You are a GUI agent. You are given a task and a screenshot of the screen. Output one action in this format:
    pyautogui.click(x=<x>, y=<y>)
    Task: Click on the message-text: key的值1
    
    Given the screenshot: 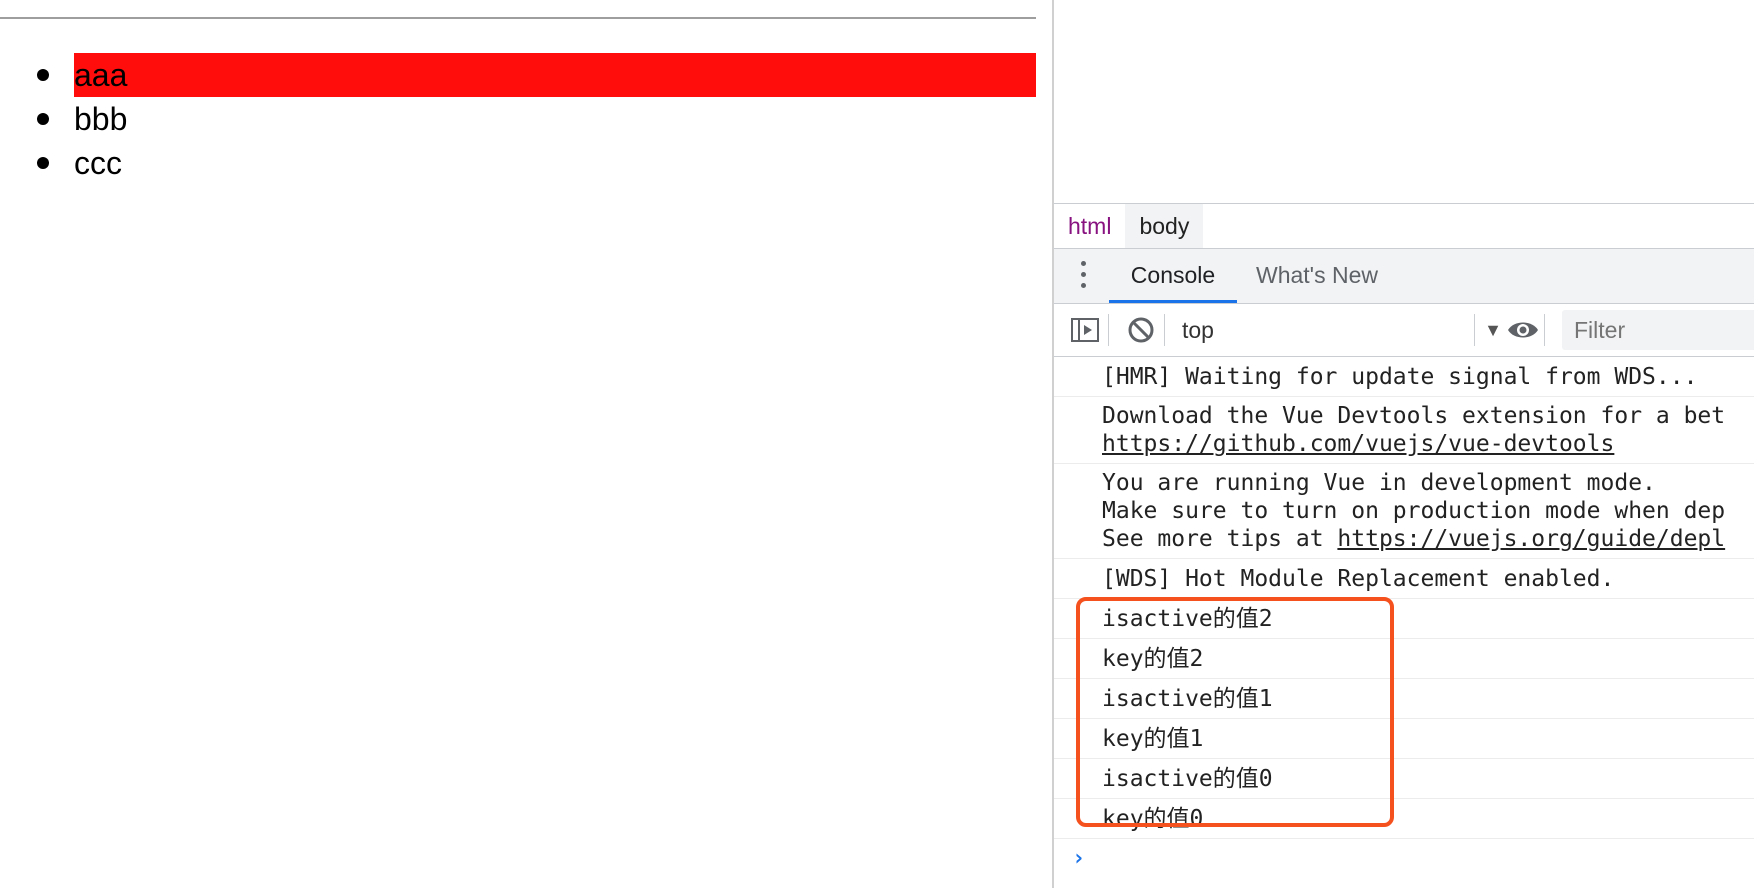 What is the action you would take?
    pyautogui.click(x=1153, y=739)
    